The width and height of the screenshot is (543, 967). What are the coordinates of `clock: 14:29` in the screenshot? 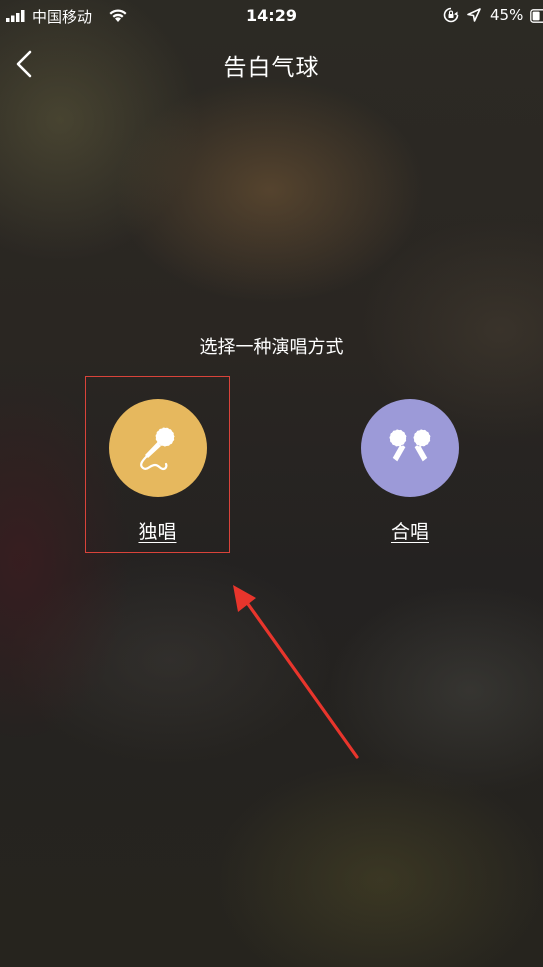 It's located at (271, 15).